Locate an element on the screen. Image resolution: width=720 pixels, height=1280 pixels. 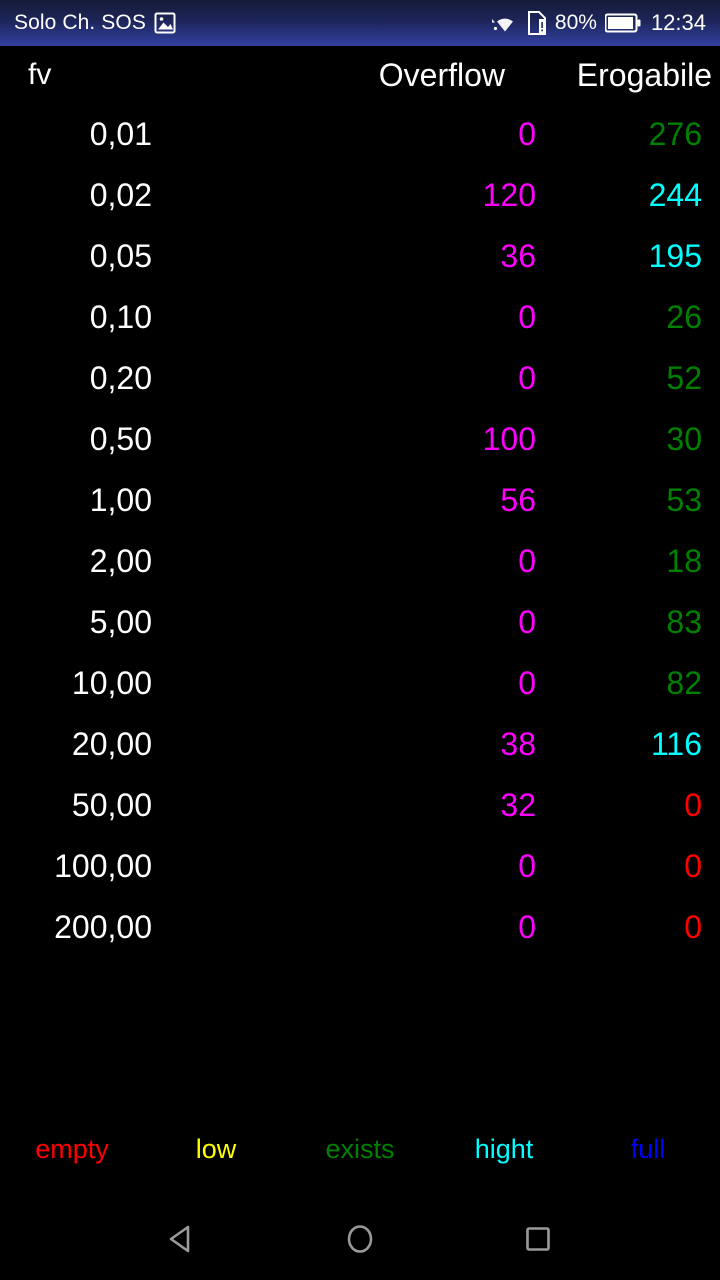
battery-icon is located at coordinates (622, 23).